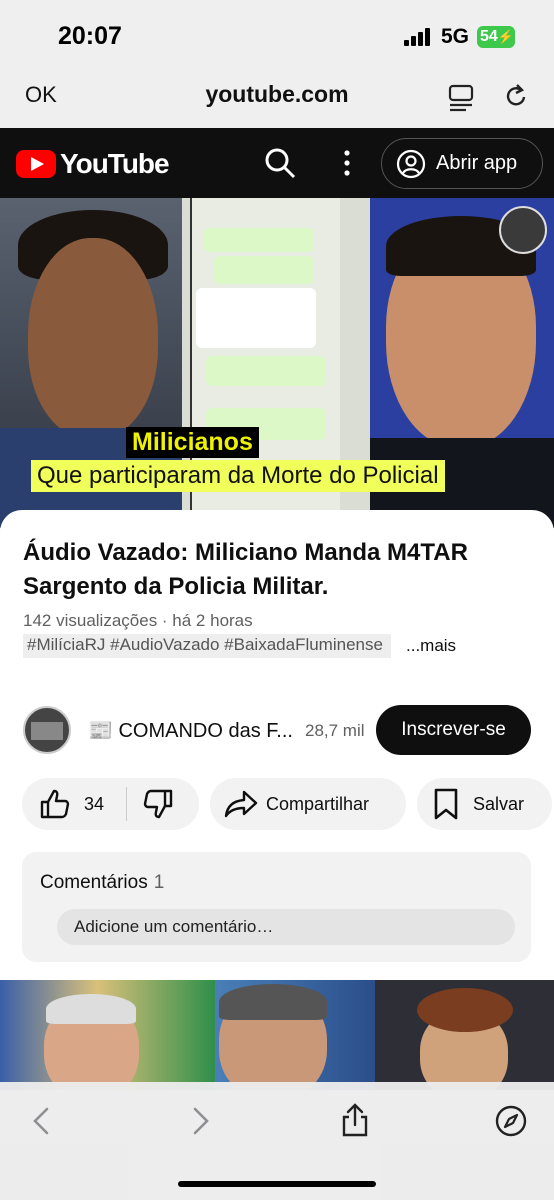 The width and height of the screenshot is (554, 1200). Describe the element at coordinates (55, 804) in the screenshot. I see `like-icon` at that location.